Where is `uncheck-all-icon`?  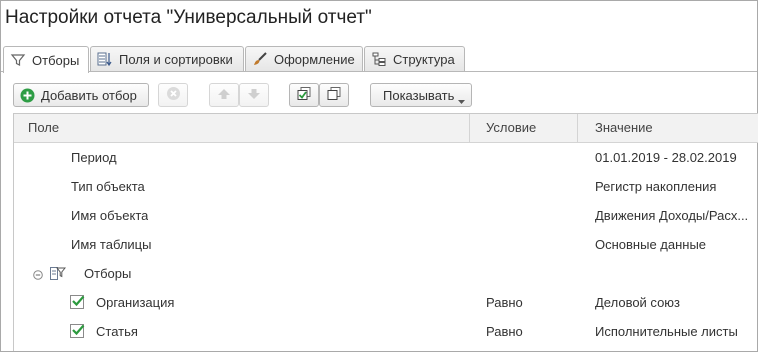
uncheck-all-icon is located at coordinates (334, 95).